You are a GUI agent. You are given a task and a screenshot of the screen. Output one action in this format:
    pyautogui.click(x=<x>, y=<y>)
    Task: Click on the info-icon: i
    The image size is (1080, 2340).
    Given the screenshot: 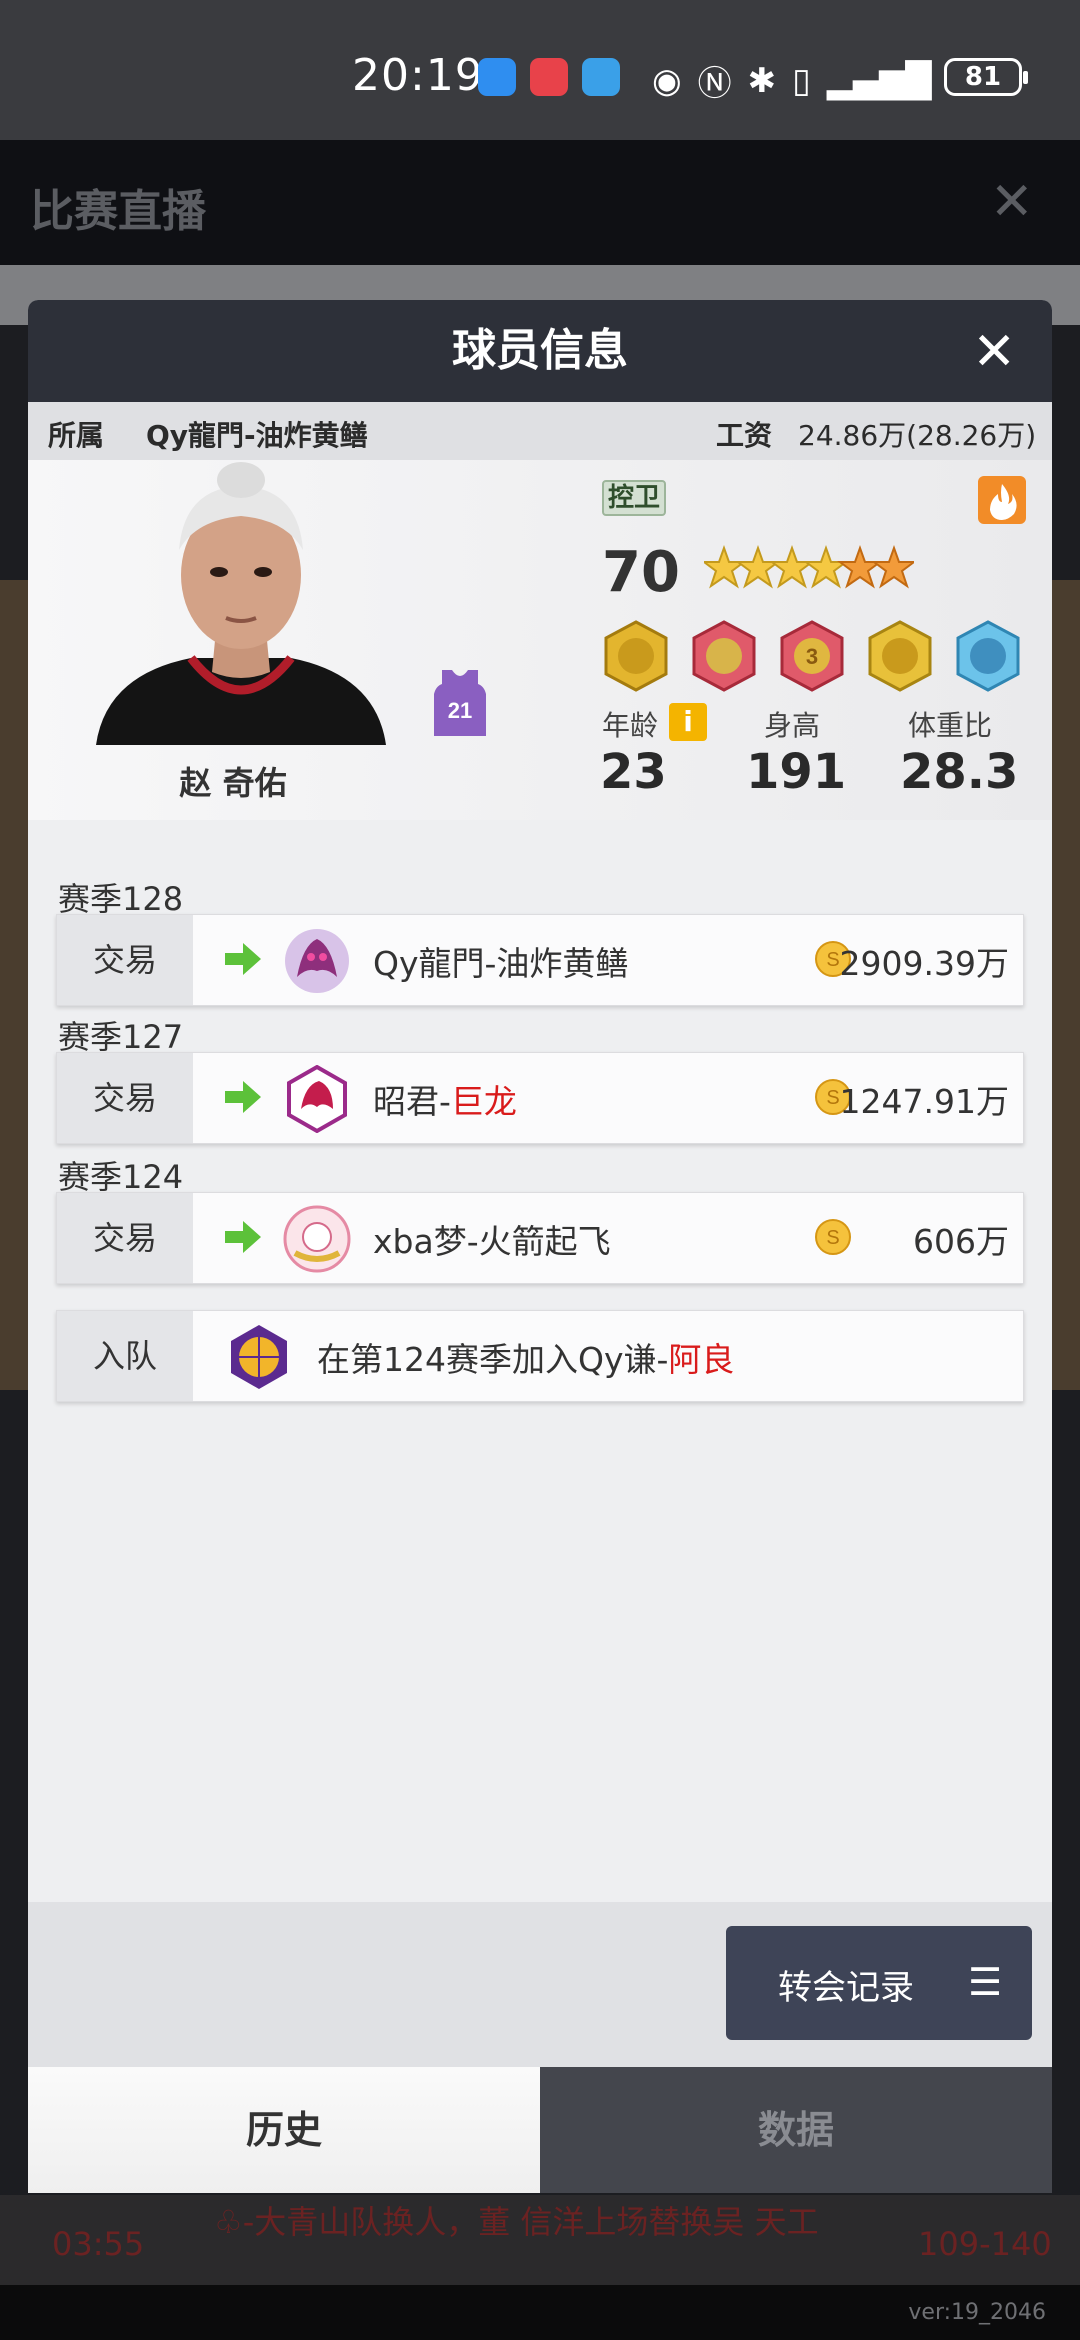 What is the action you would take?
    pyautogui.click(x=688, y=722)
    